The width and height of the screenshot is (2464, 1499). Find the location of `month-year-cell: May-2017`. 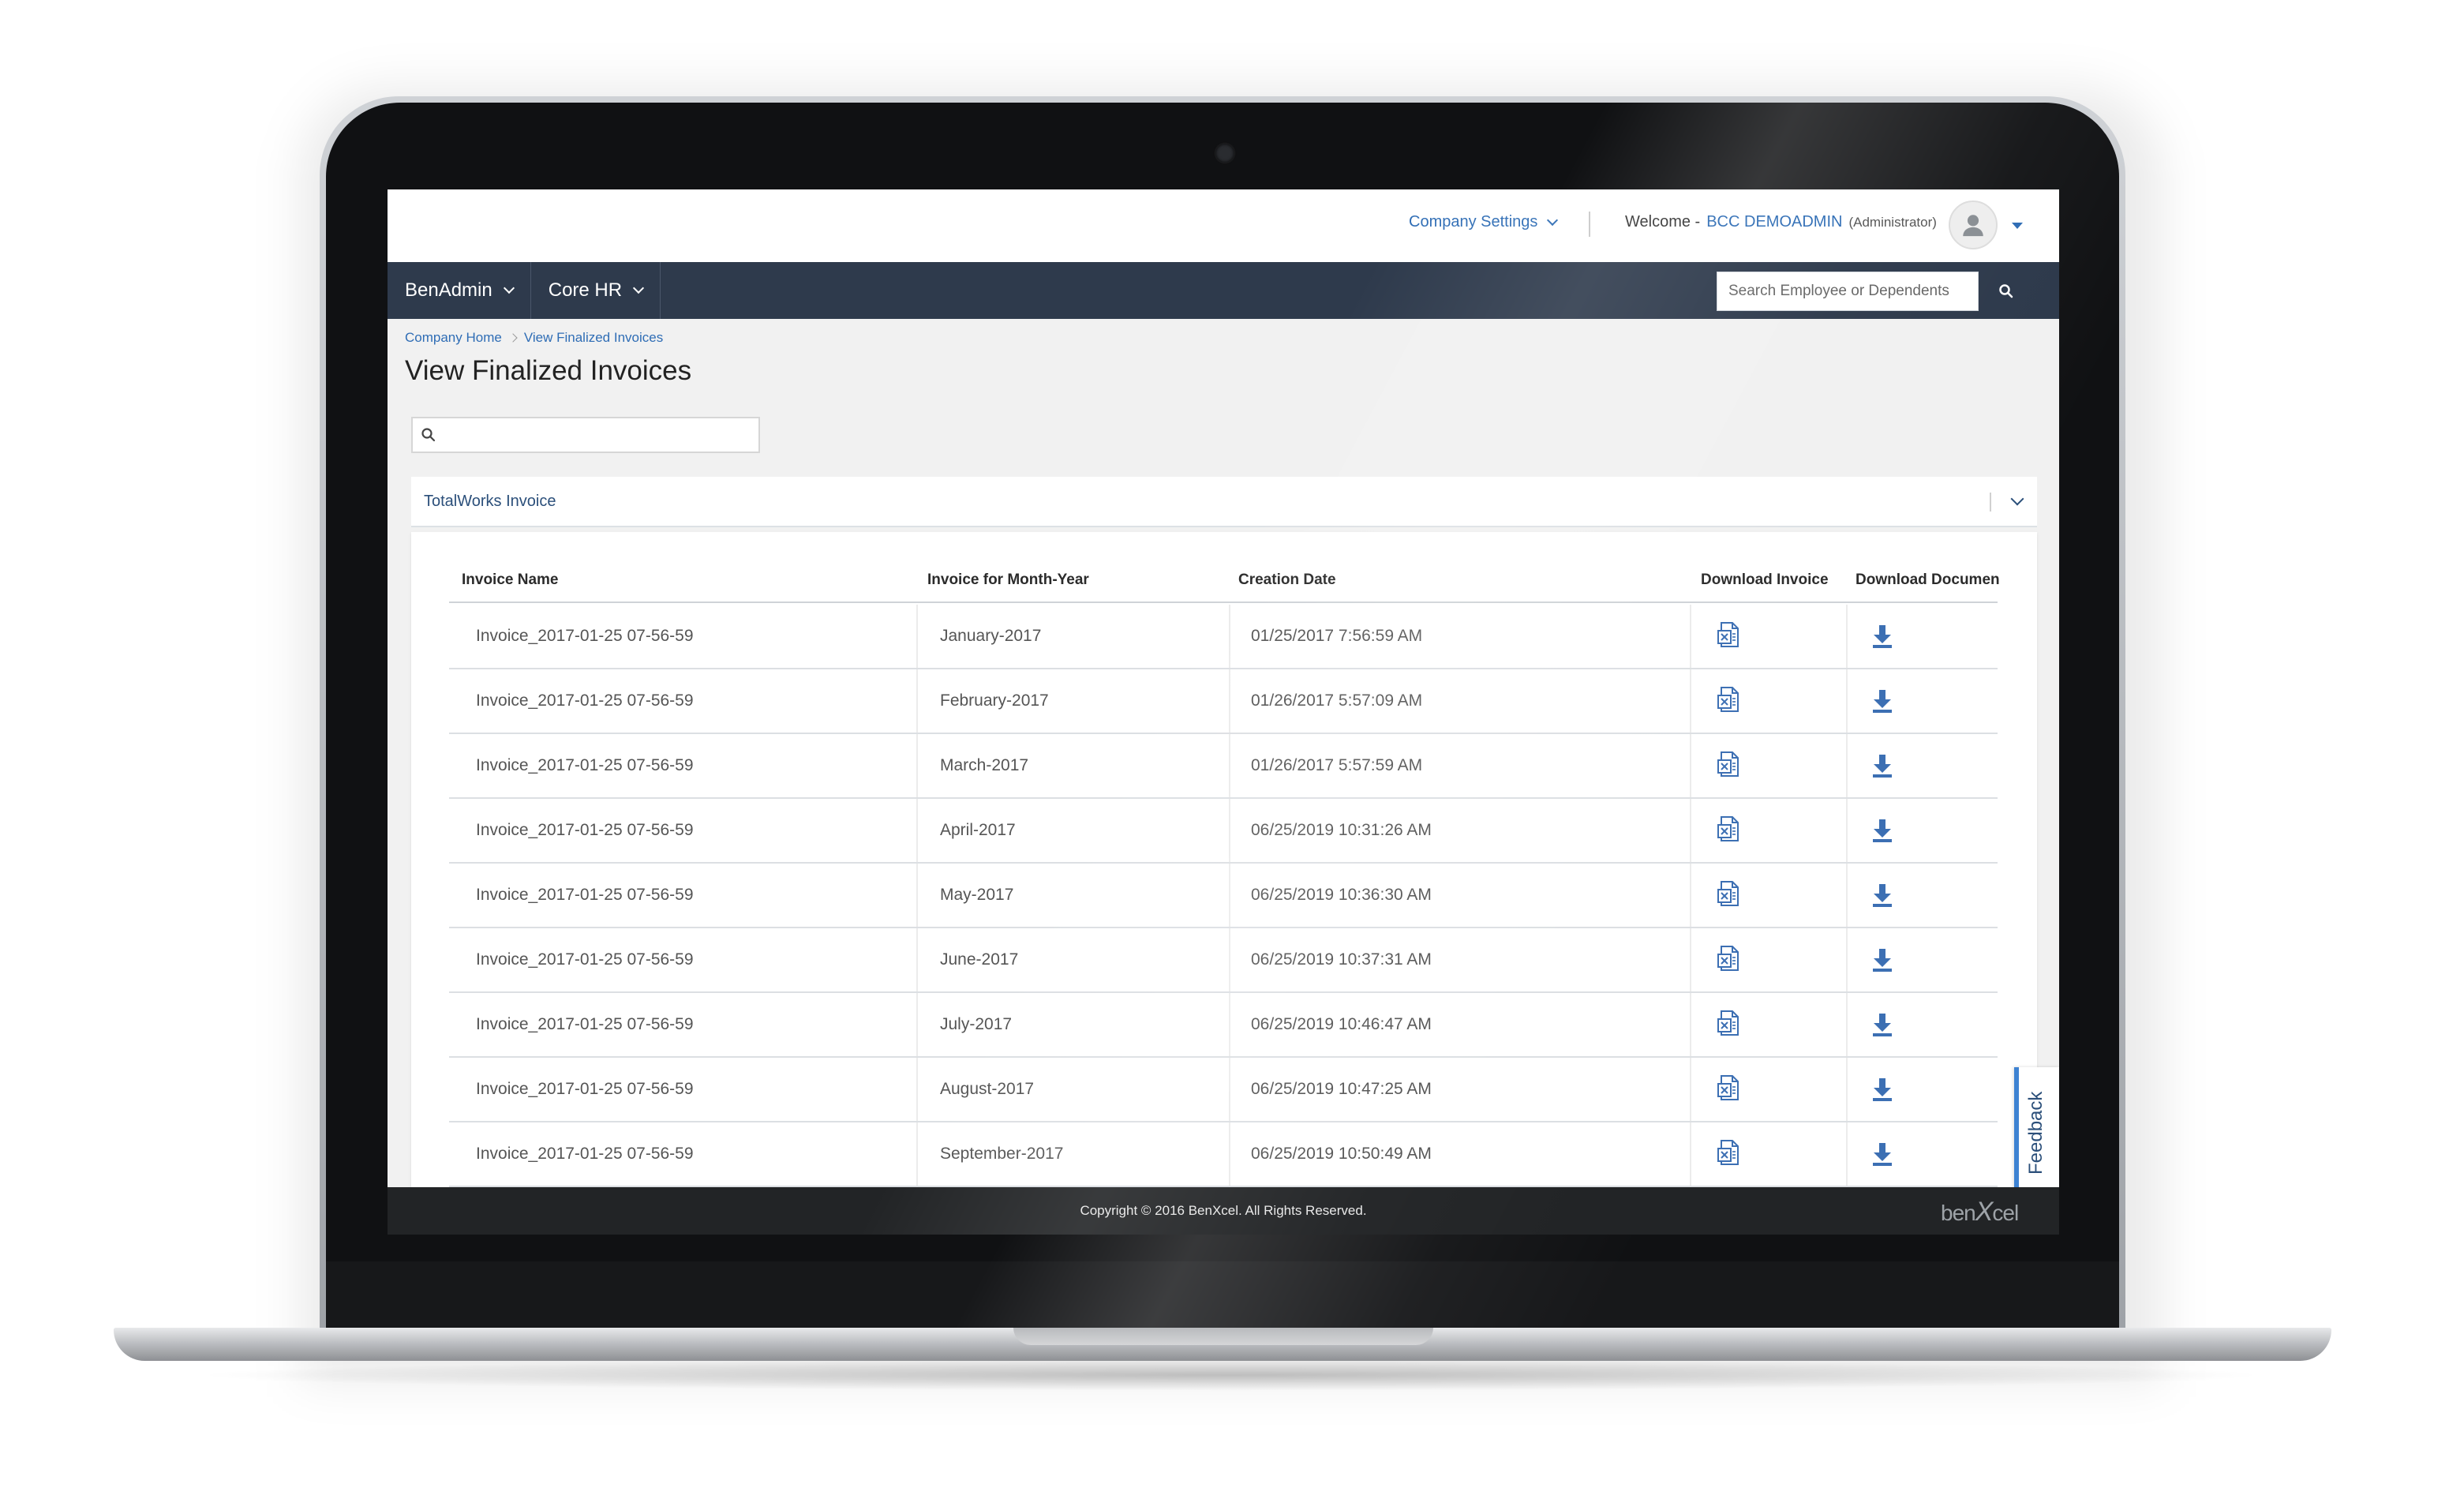

month-year-cell: May-2017 is located at coordinates (977, 895).